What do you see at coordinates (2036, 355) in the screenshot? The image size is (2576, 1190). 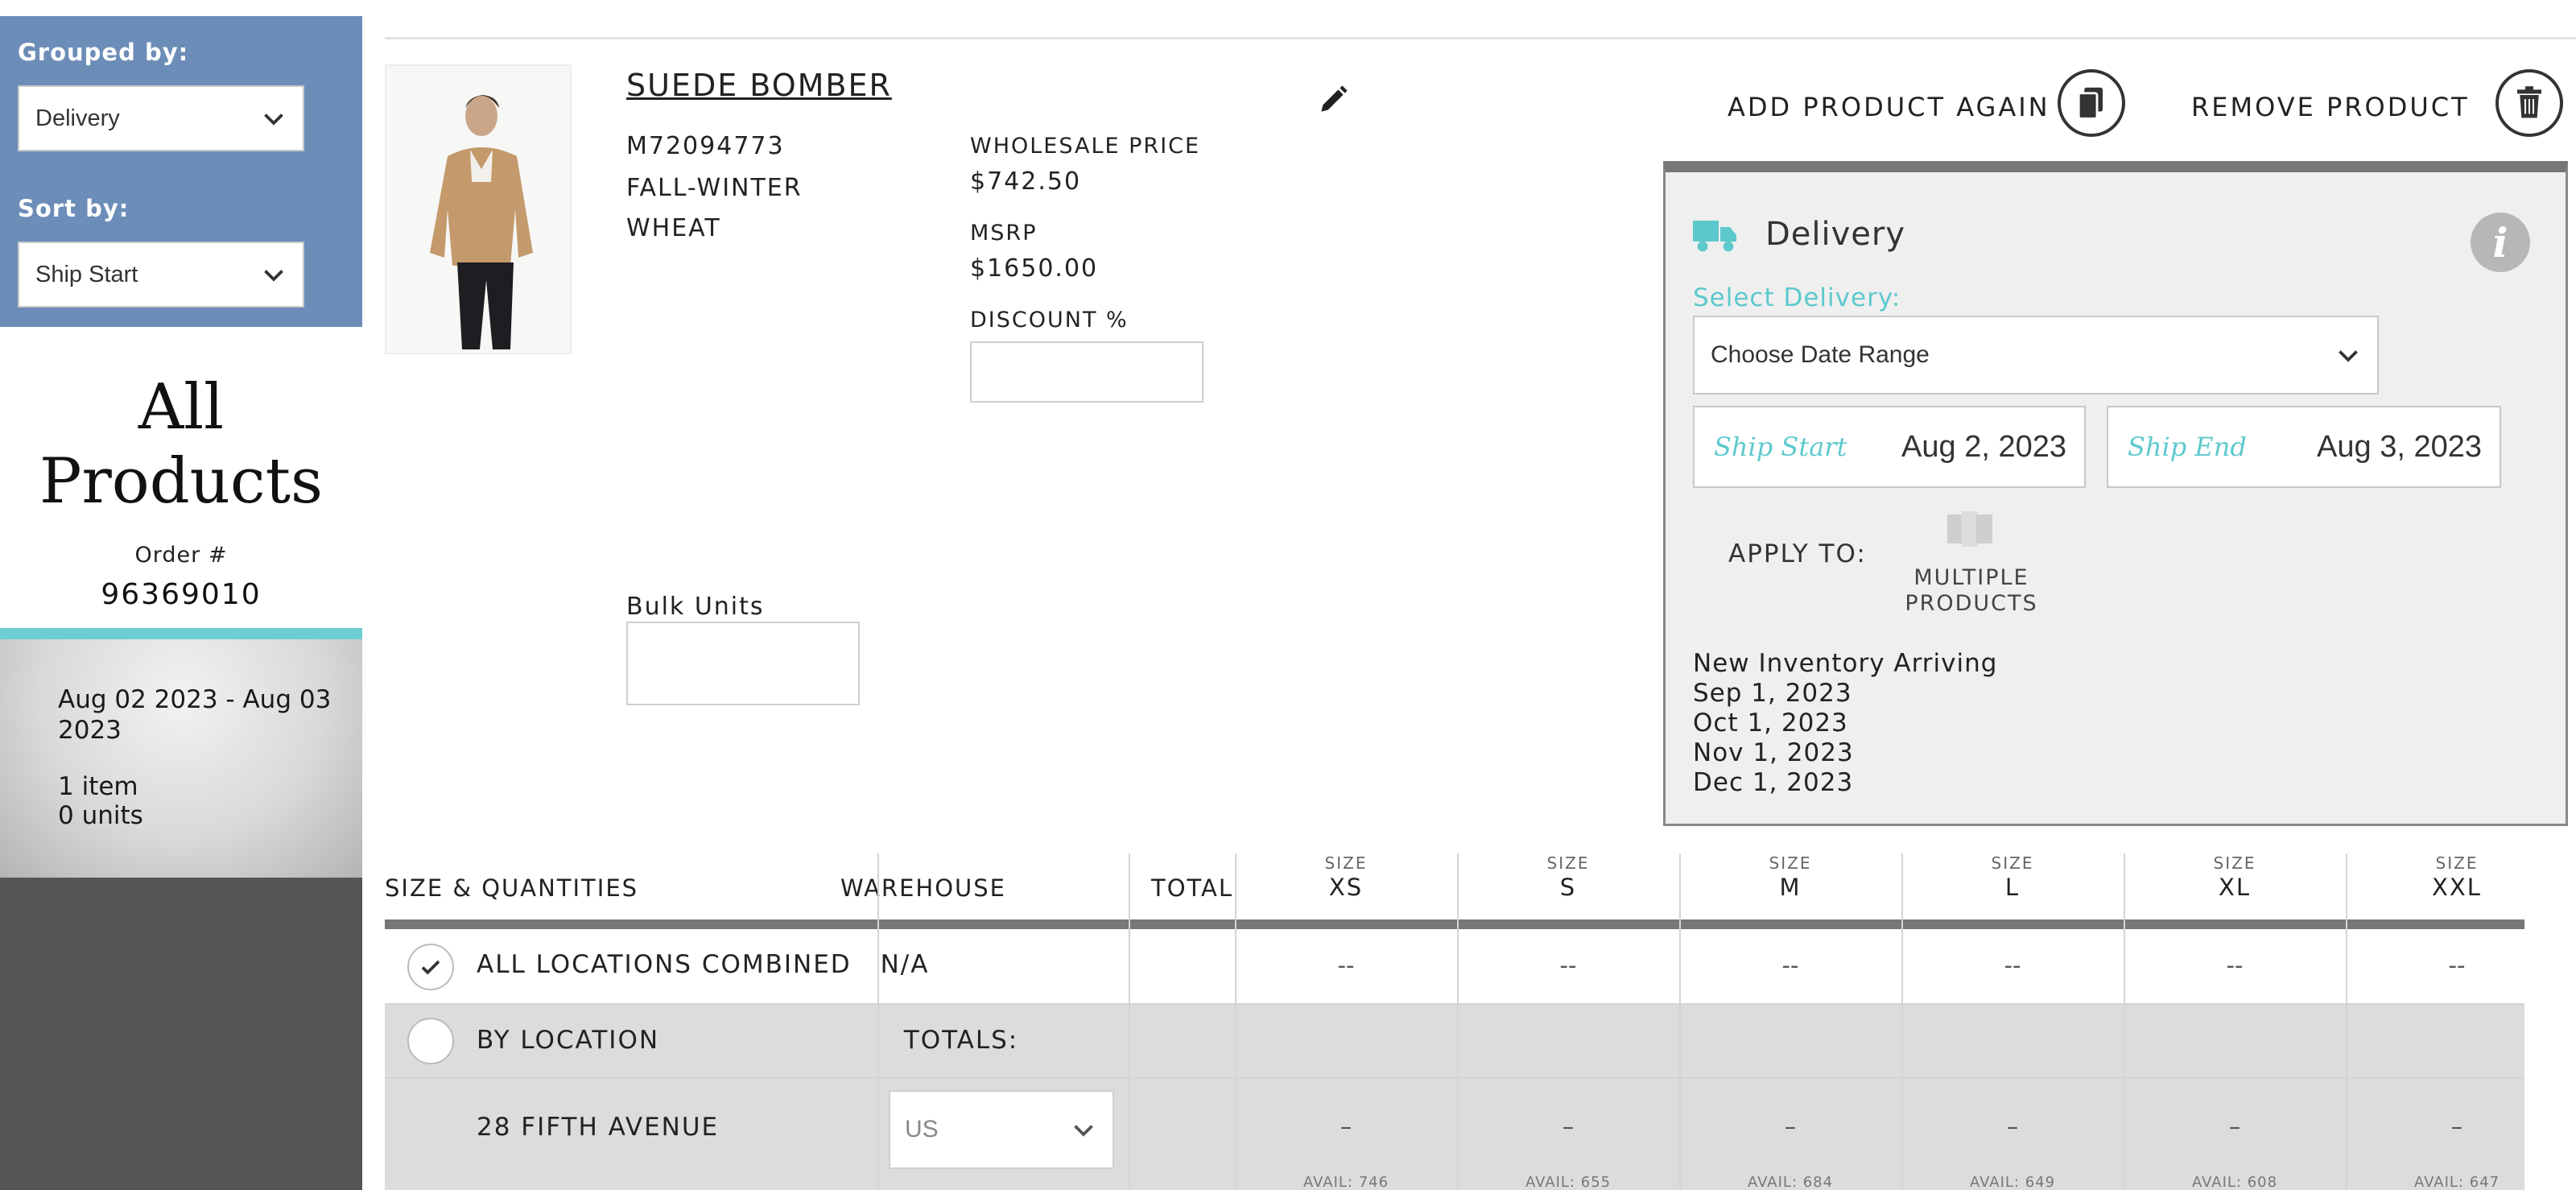 I see `date-range-select: Choose Date Range` at bounding box center [2036, 355].